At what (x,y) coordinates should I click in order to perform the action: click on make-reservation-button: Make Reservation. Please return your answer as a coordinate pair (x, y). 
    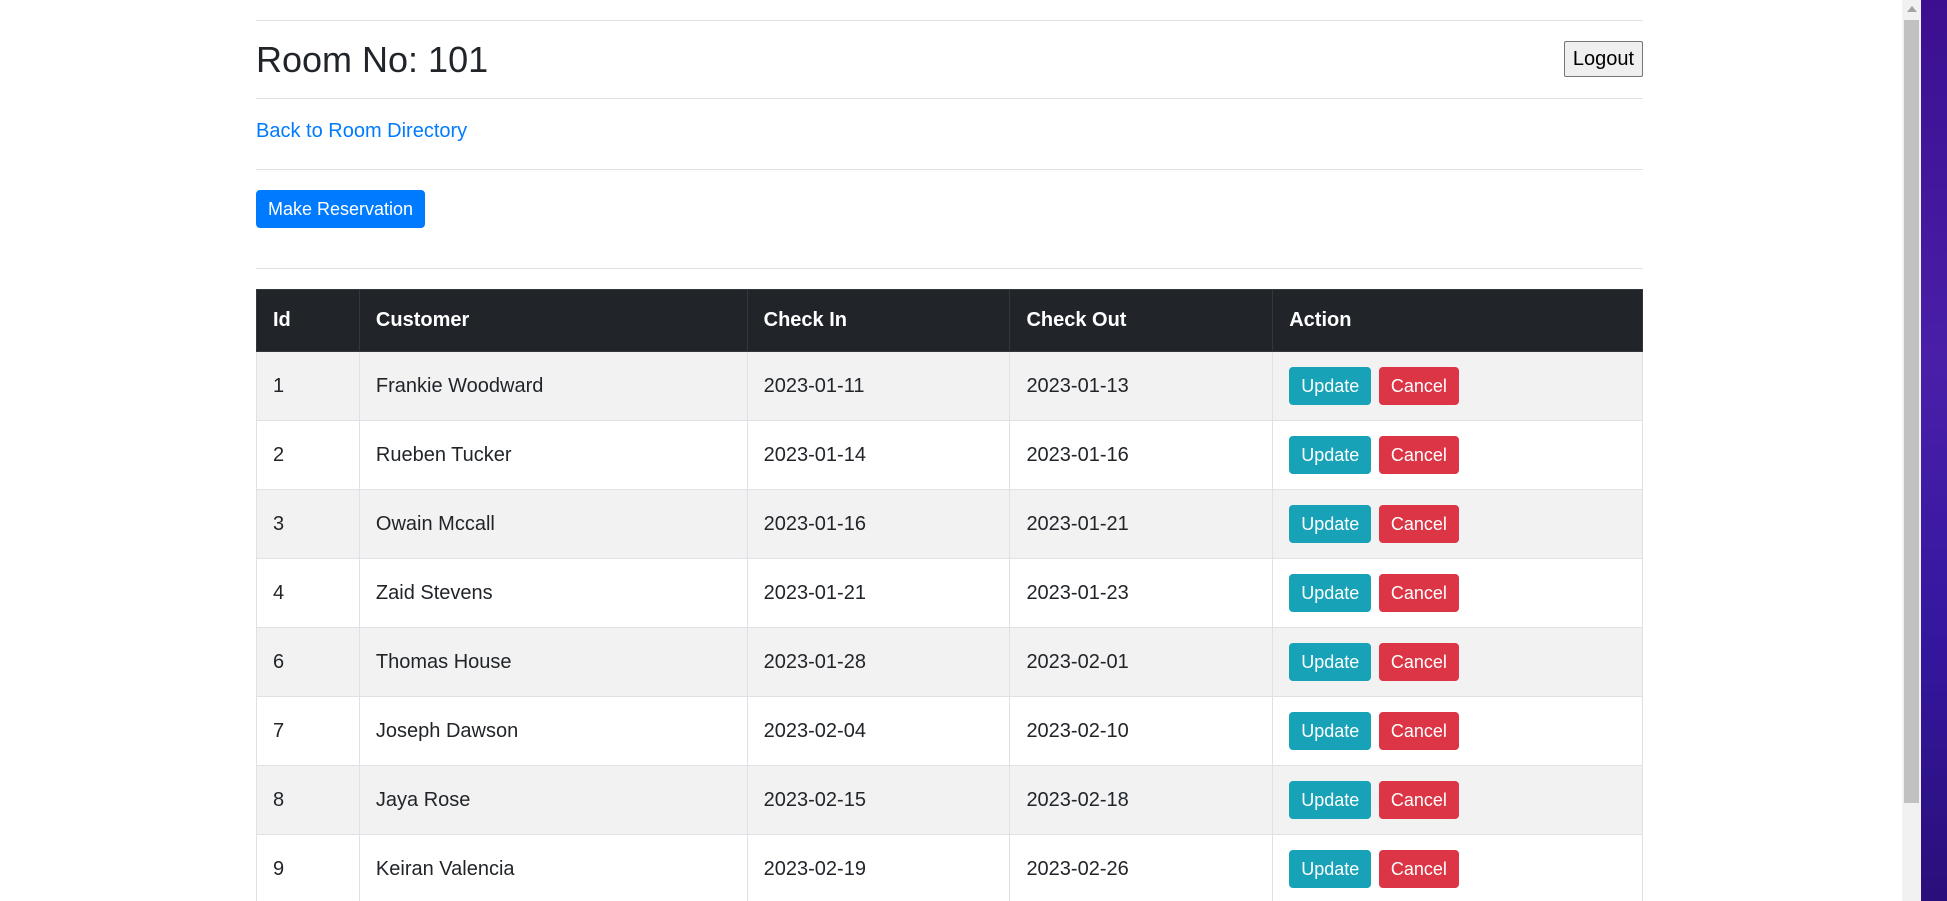
    Looking at the image, I should click on (341, 209).